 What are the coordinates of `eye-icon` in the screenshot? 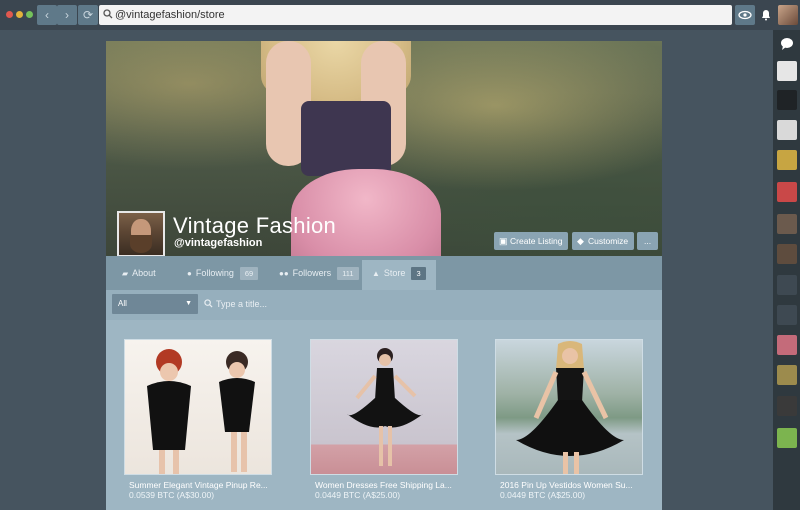 It's located at (745, 15).